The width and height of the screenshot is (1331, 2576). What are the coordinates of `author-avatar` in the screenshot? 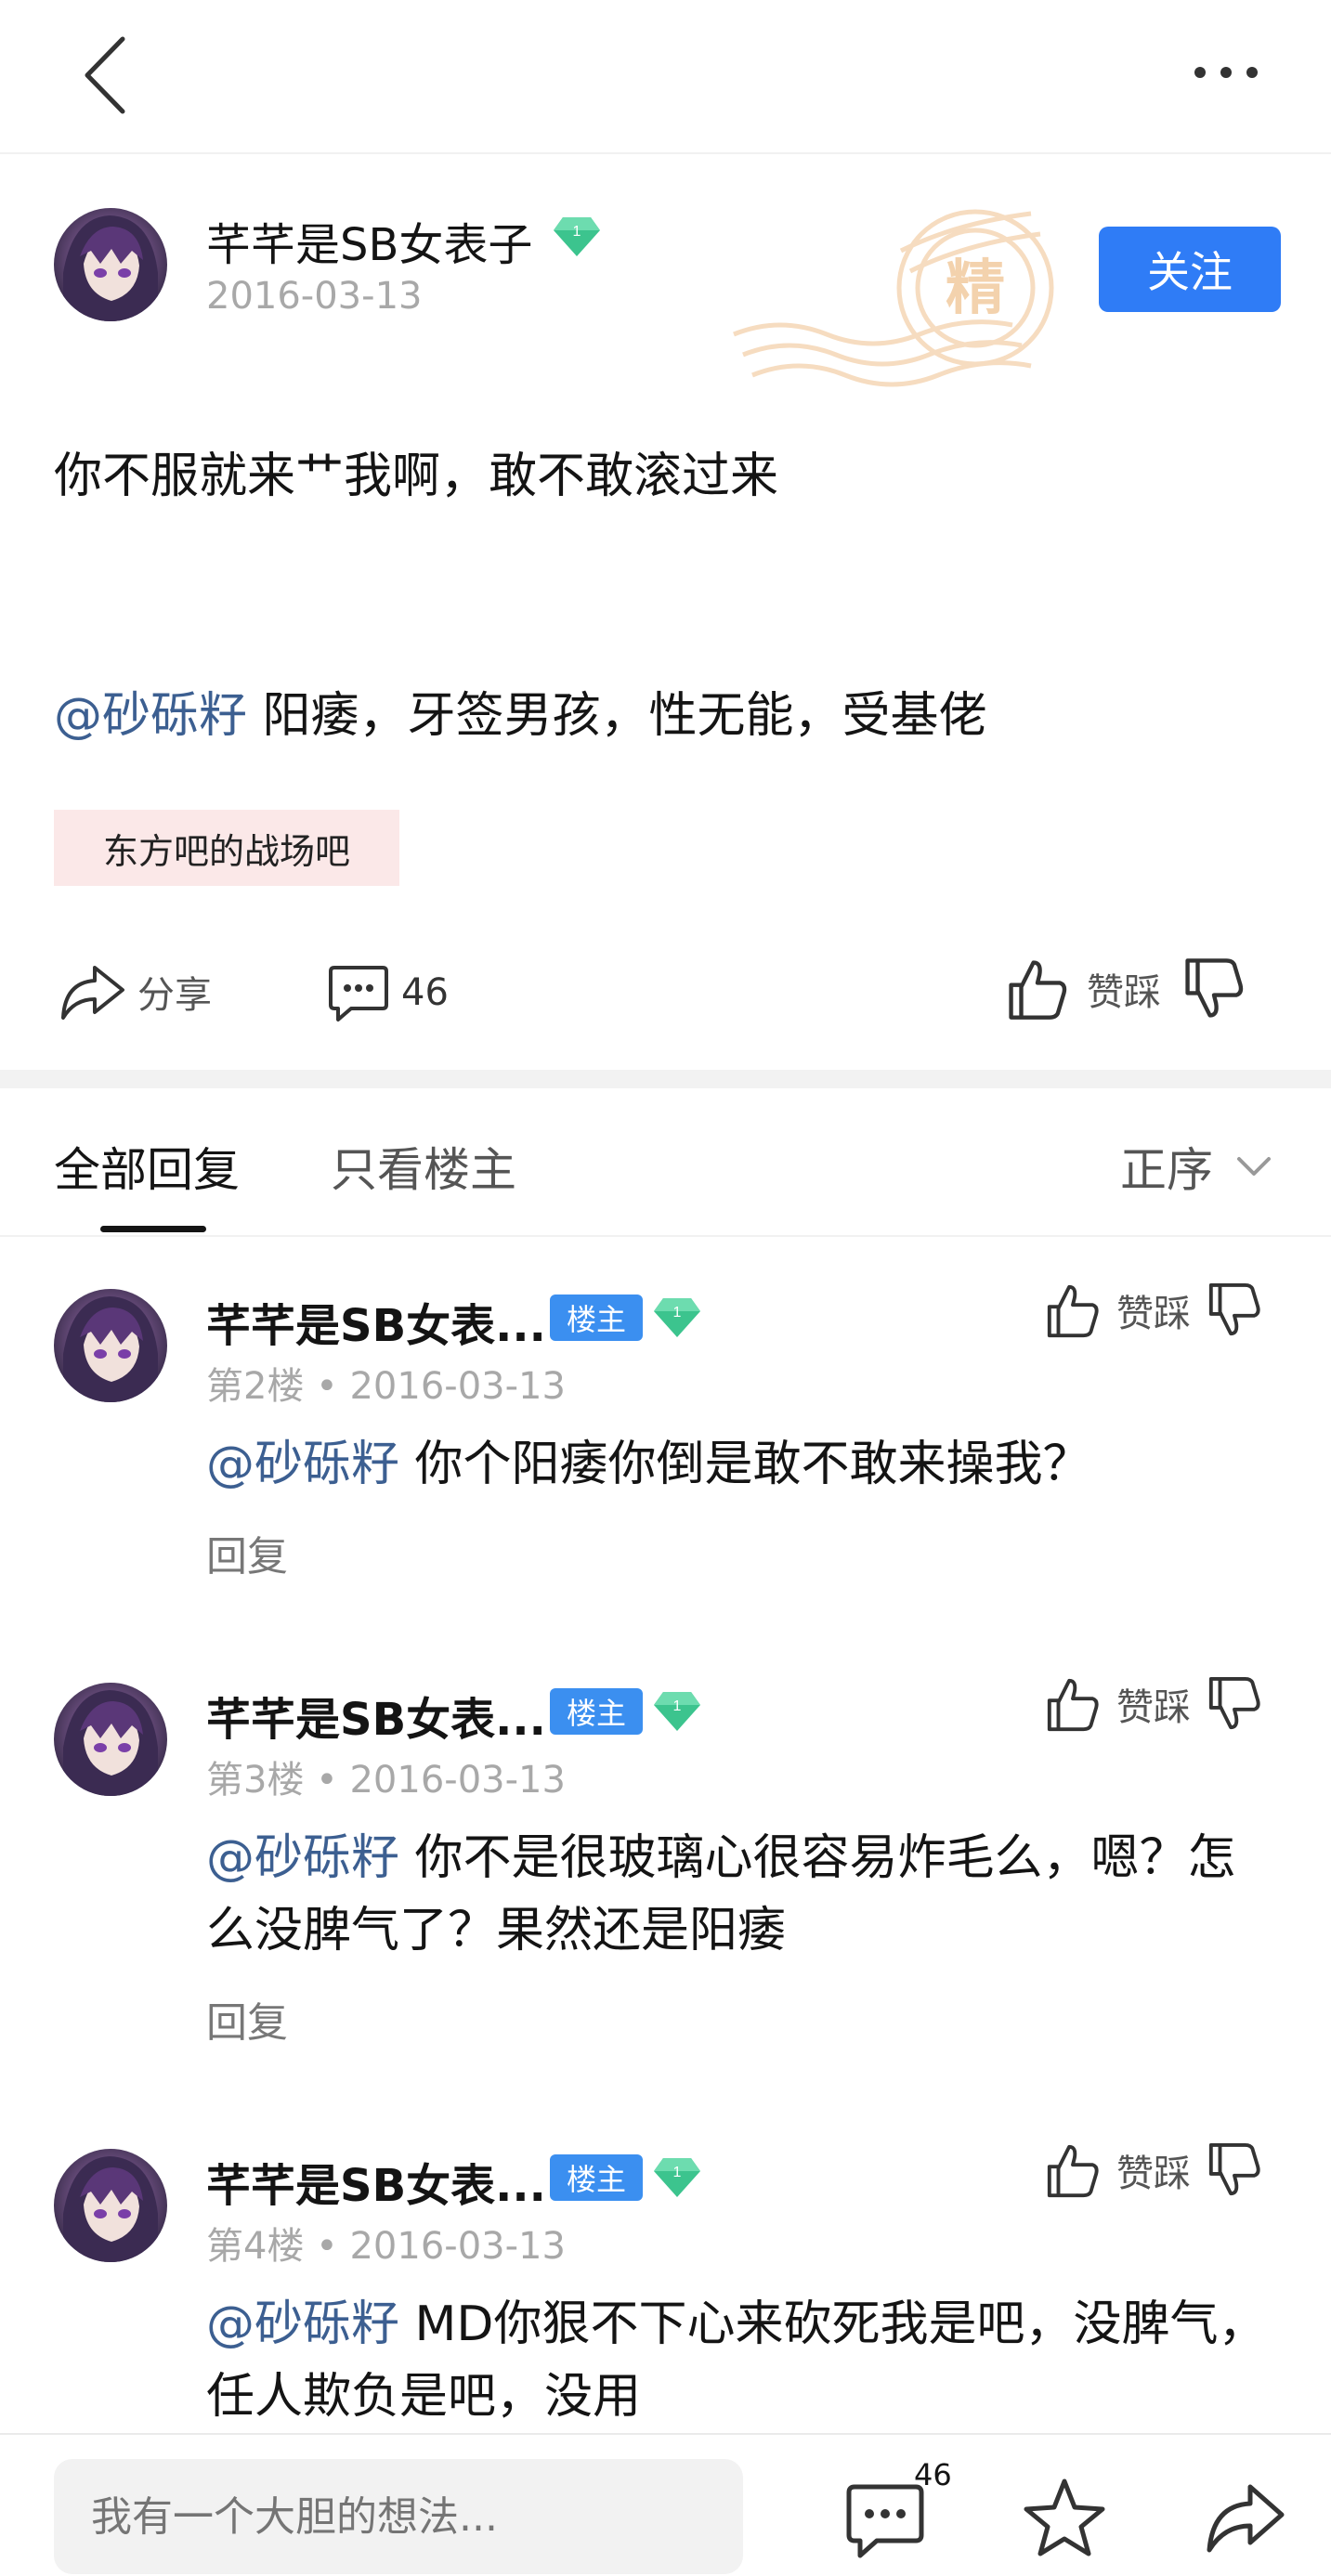 It's located at (111, 264).